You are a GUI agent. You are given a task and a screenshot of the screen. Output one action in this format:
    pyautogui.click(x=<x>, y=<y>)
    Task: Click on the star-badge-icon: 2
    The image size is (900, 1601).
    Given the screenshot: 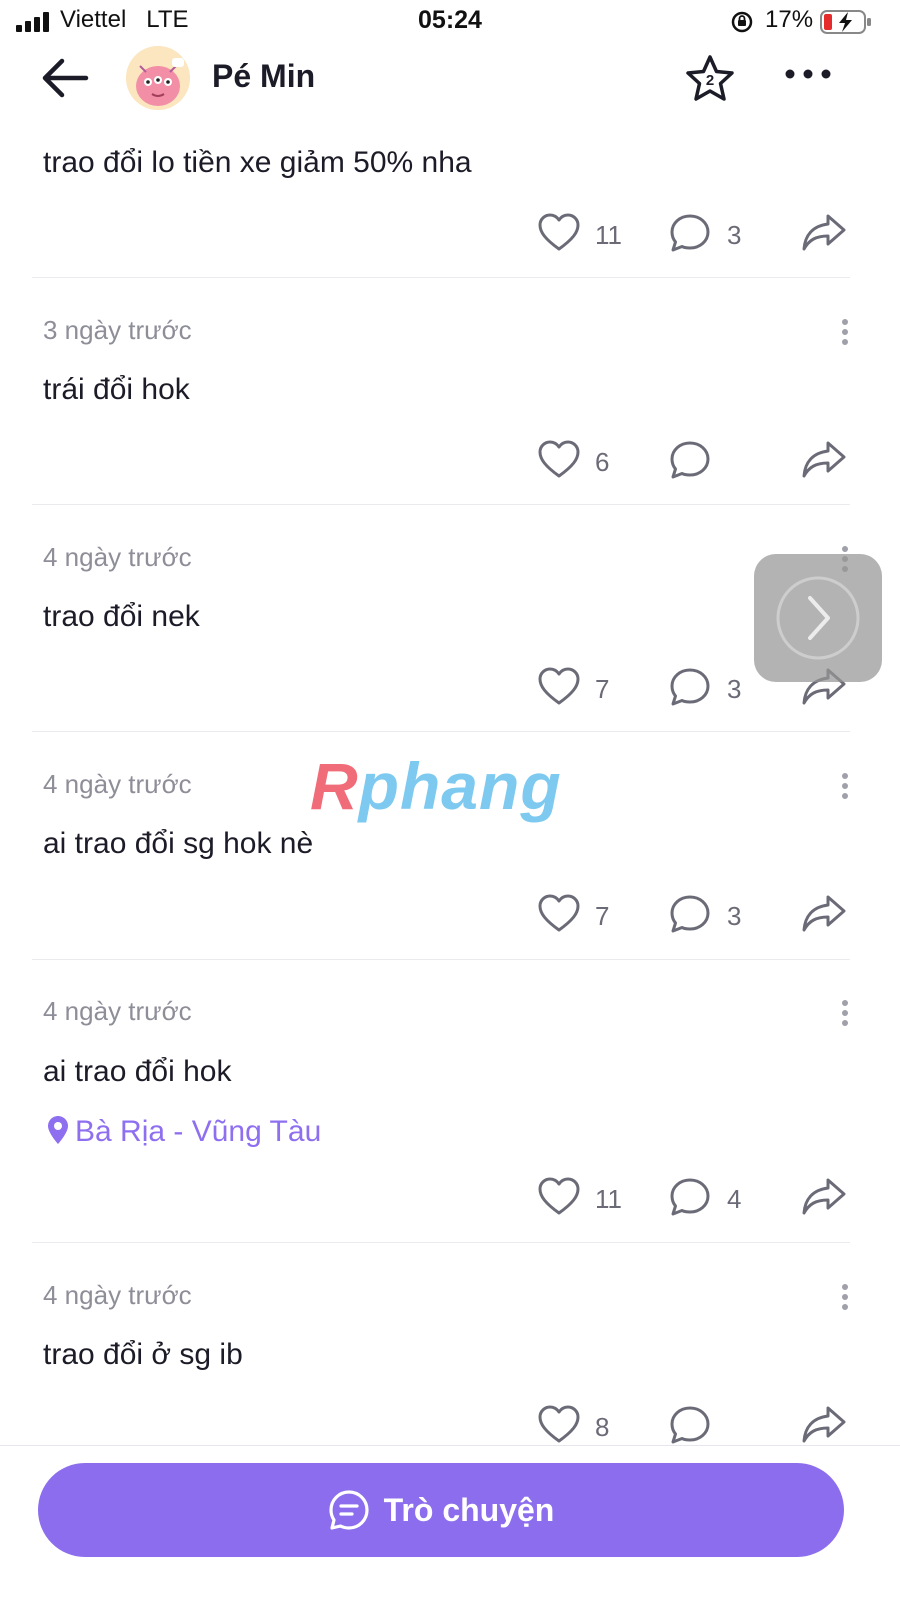 What is the action you would take?
    pyautogui.click(x=710, y=79)
    